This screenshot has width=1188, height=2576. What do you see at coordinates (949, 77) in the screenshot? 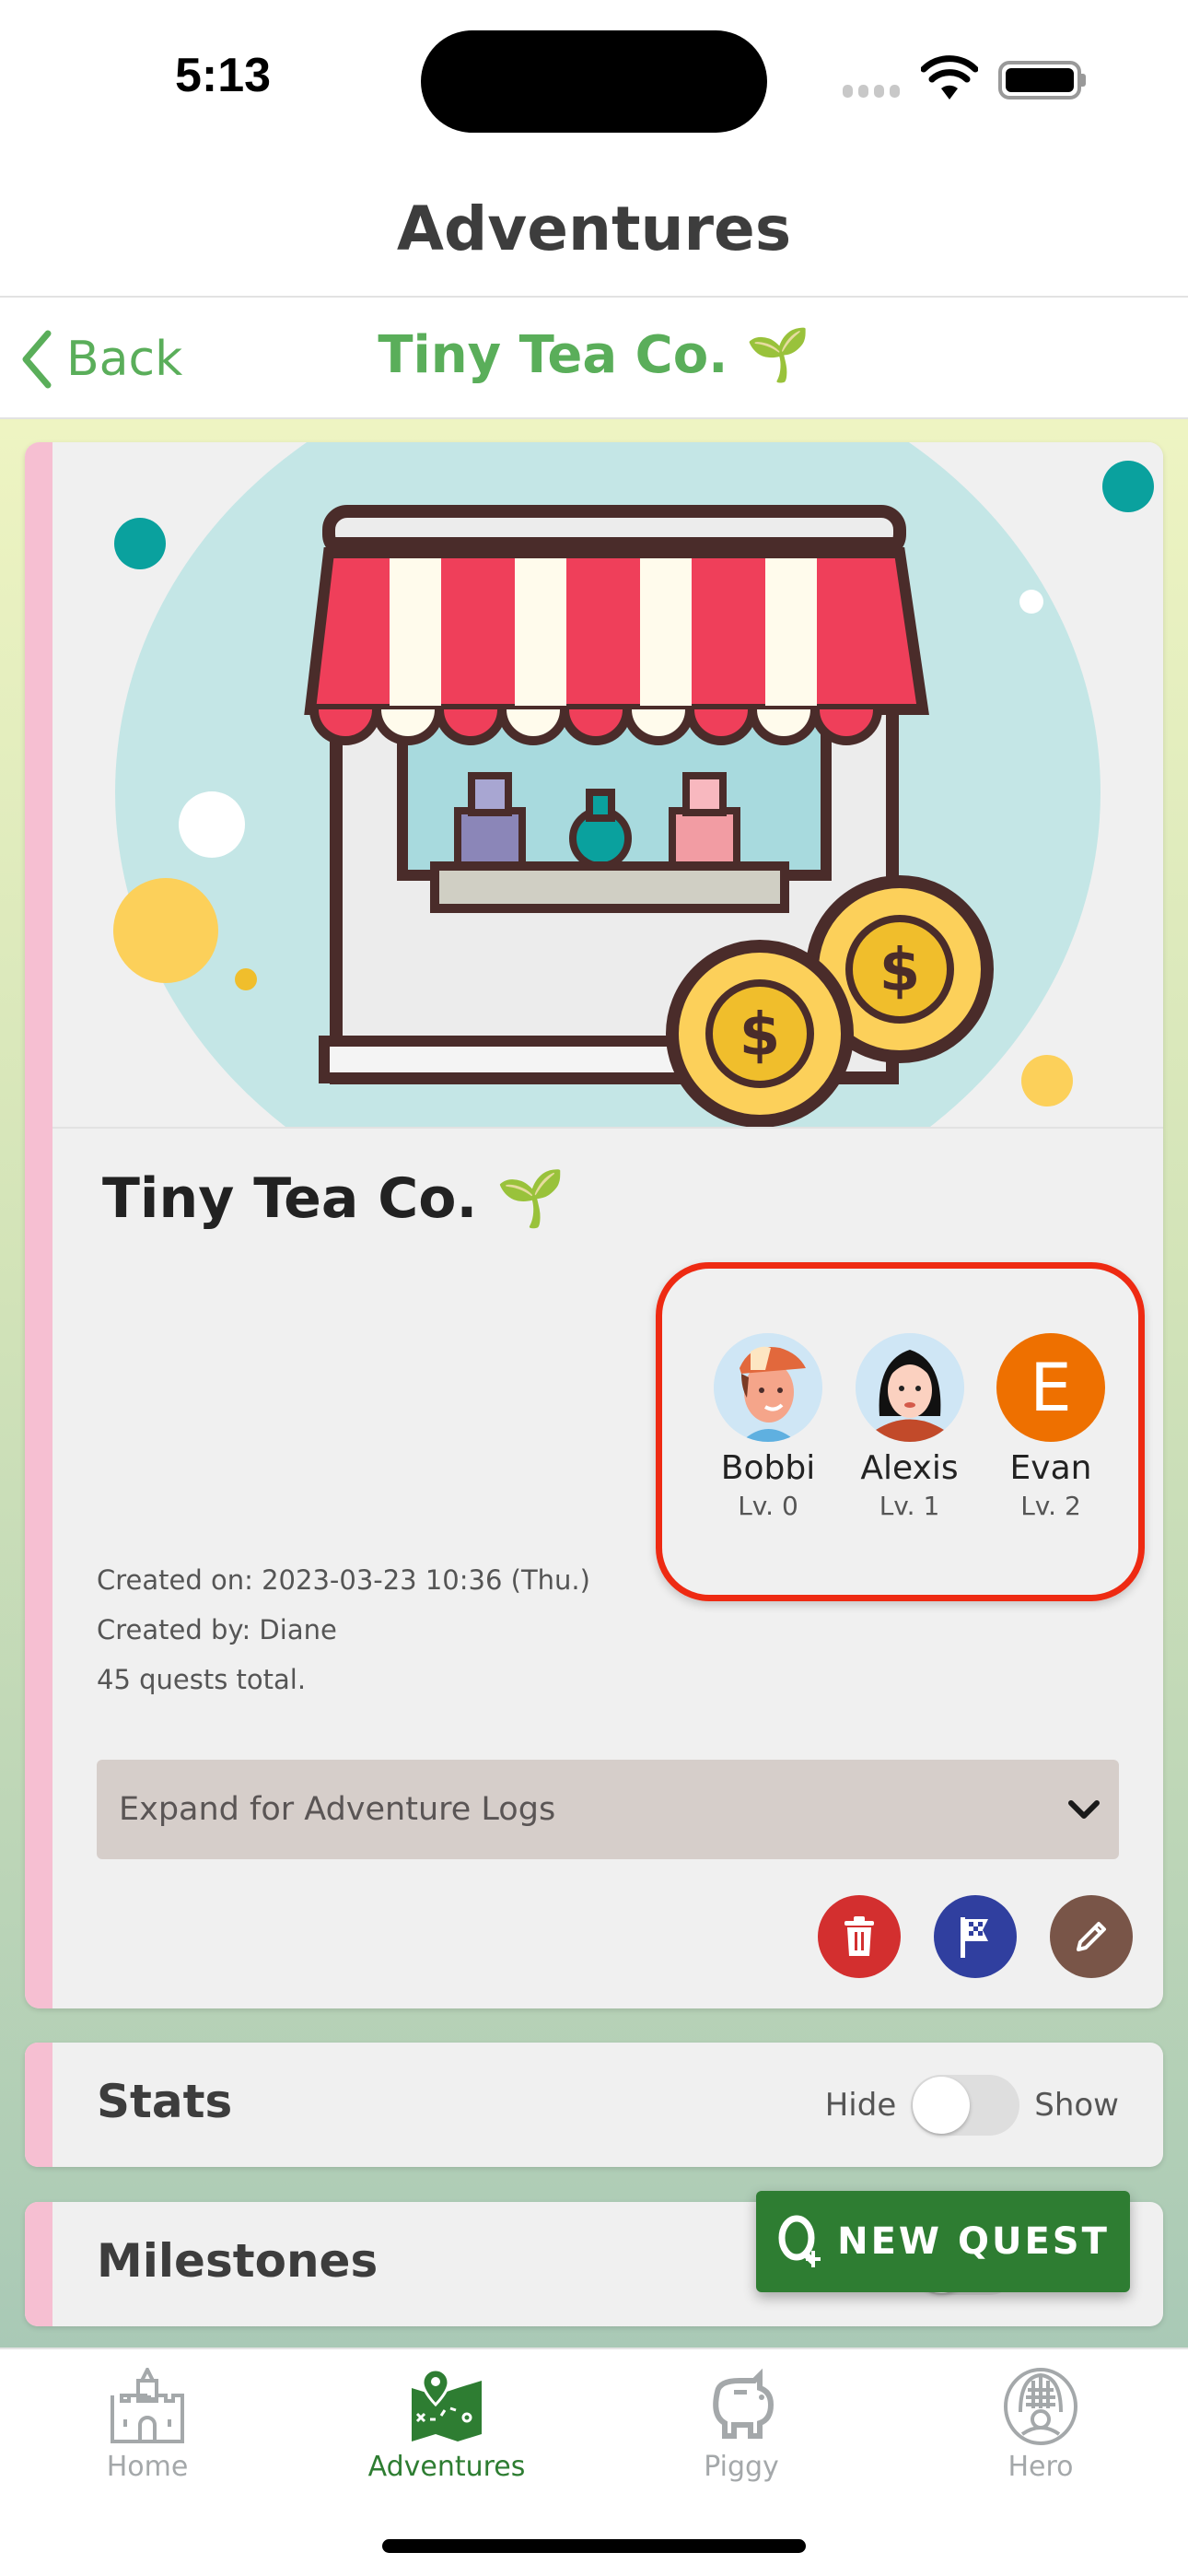
I see `wifi-icon` at bounding box center [949, 77].